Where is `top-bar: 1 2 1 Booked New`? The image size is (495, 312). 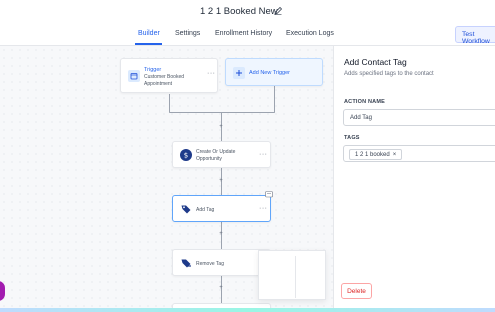 top-bar: 1 2 1 Booked New is located at coordinates (247, 11).